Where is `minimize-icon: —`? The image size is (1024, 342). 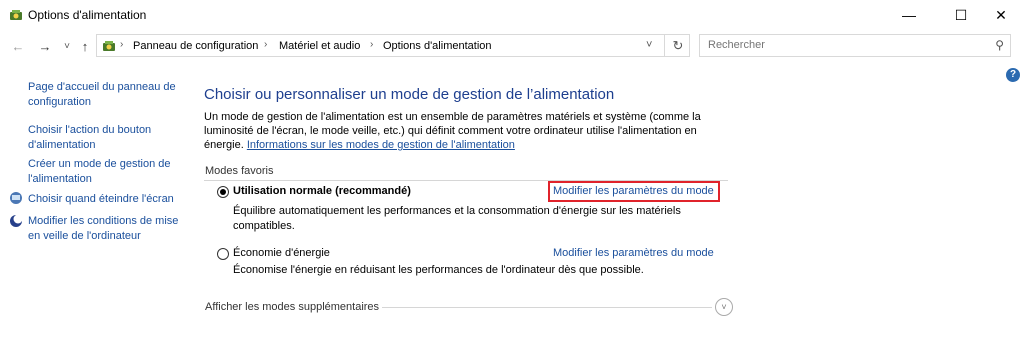 minimize-icon: — is located at coordinates (909, 15).